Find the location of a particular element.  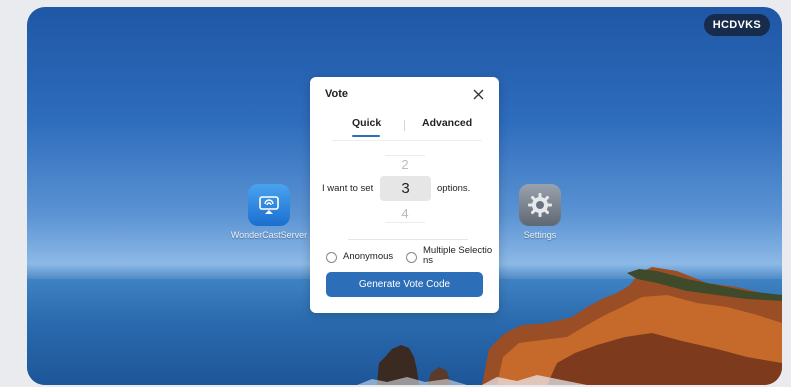

picker-prev-value: 2 is located at coordinates (405, 164).